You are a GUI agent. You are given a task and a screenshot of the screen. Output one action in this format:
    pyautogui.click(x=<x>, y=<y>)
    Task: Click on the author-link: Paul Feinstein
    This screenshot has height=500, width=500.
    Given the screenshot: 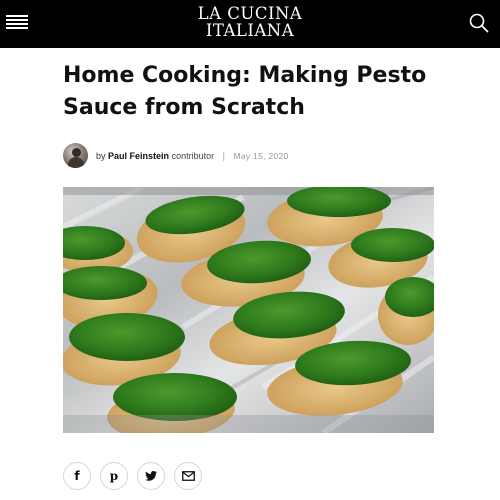 What is the action you would take?
    pyautogui.click(x=138, y=156)
    